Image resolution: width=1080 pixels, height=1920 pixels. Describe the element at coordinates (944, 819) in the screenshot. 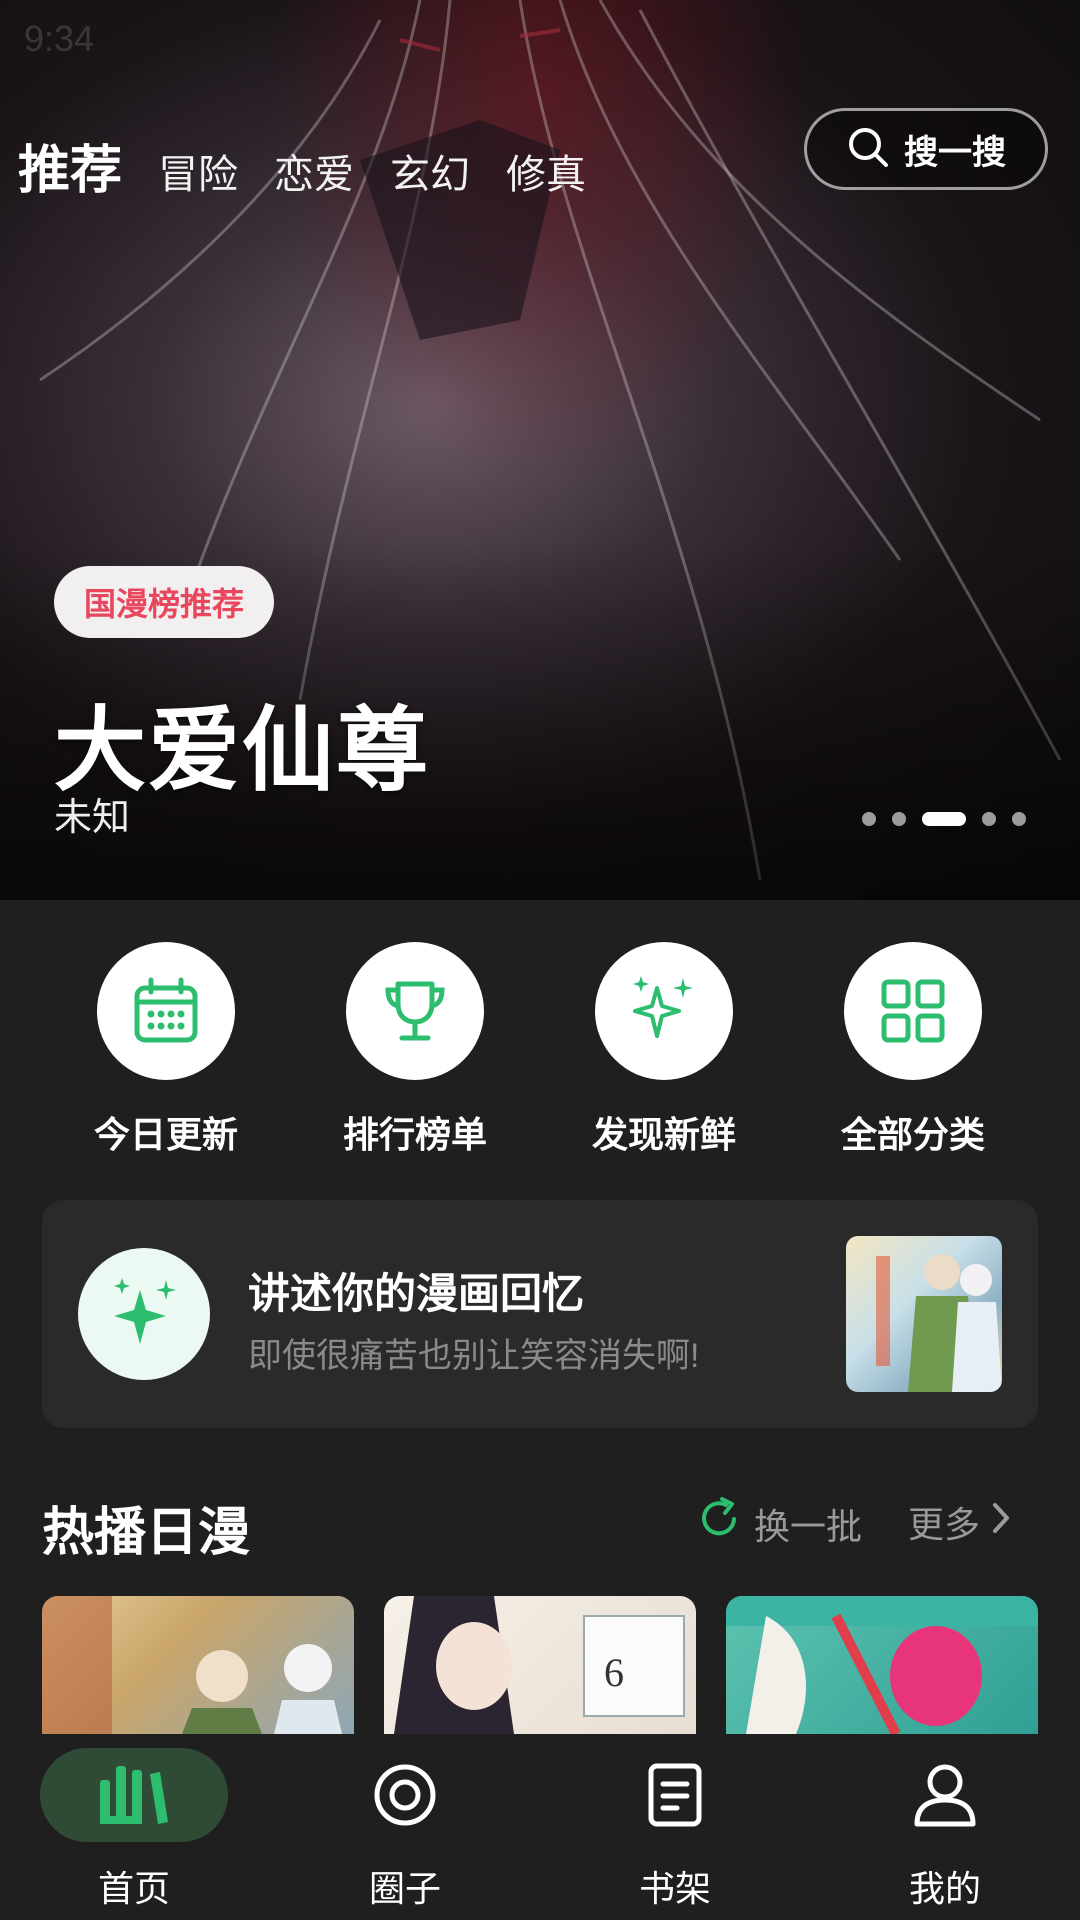

I see `carousel-dot-active` at that location.